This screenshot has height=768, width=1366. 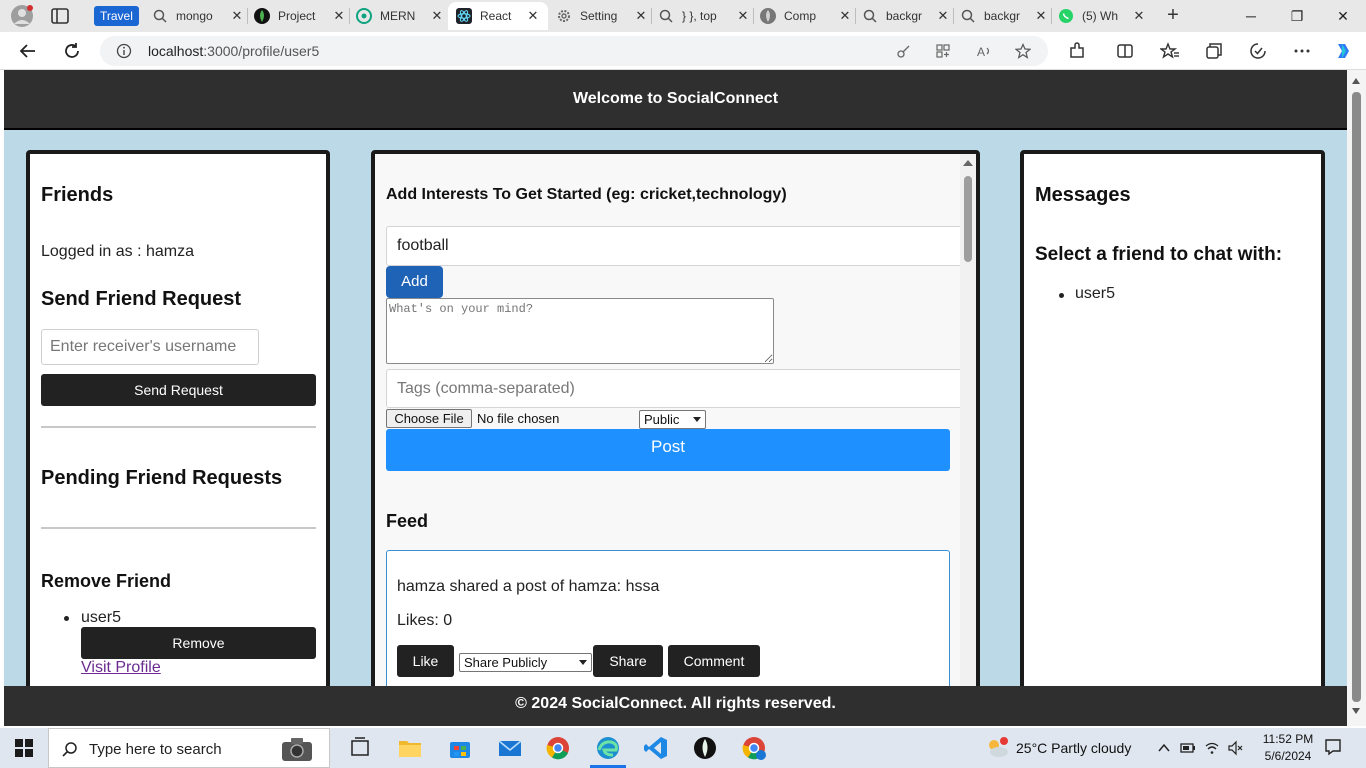 What do you see at coordinates (602, 16) in the screenshot?
I see `tab-settings: Setting ✕` at bounding box center [602, 16].